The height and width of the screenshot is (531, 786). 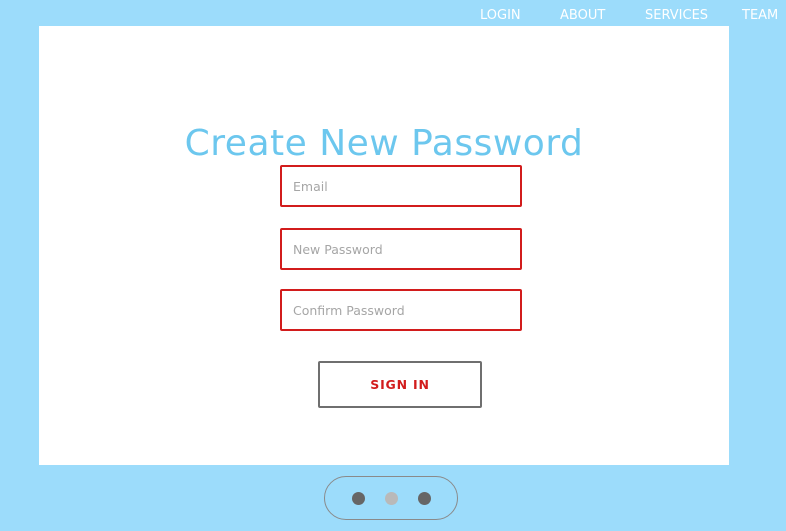 What do you see at coordinates (500, 16) in the screenshot?
I see `nav-link-login: LOGIN` at bounding box center [500, 16].